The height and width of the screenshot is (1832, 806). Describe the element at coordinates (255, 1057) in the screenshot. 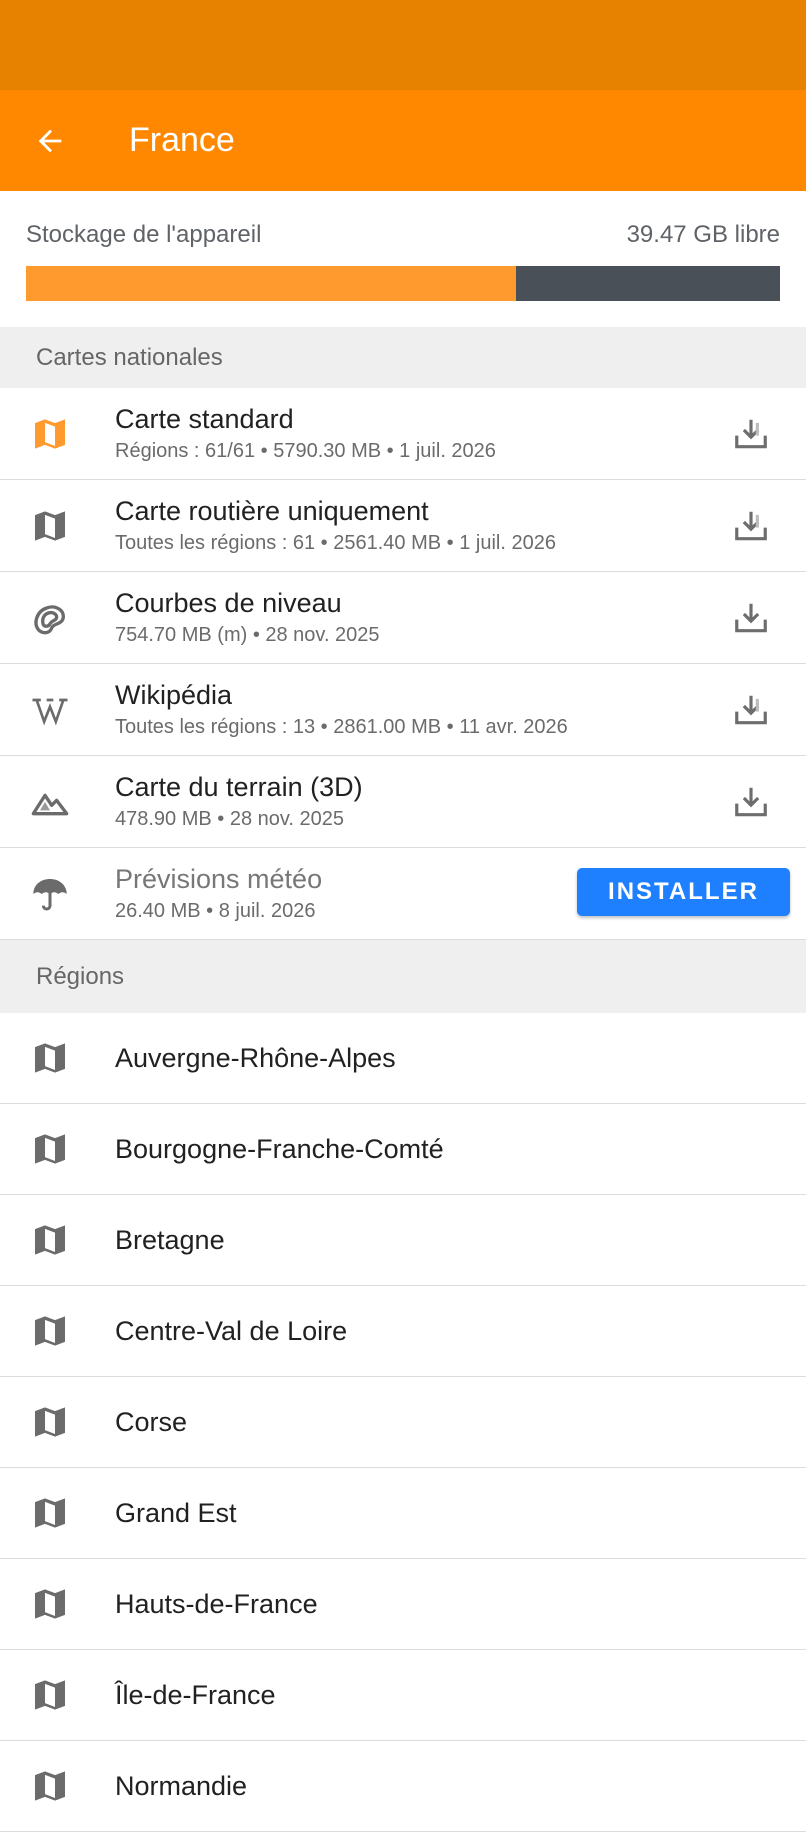

I see `region-name: Auvergne-Rhône-Alpes` at that location.